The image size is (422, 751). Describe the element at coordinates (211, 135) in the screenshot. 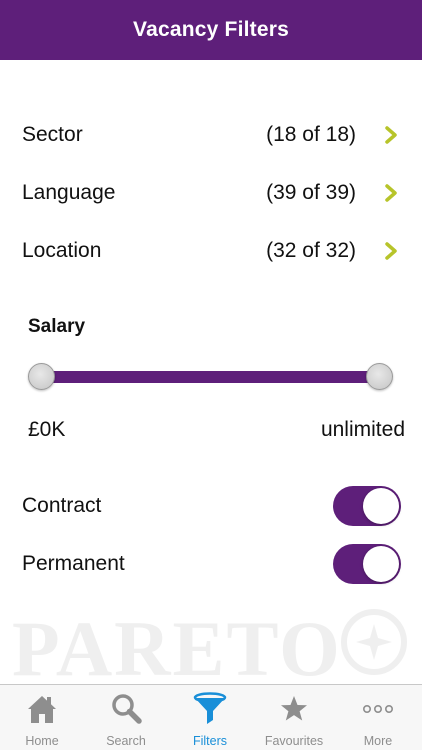

I see `sector-filter-row: Sector (18 of 18)` at that location.